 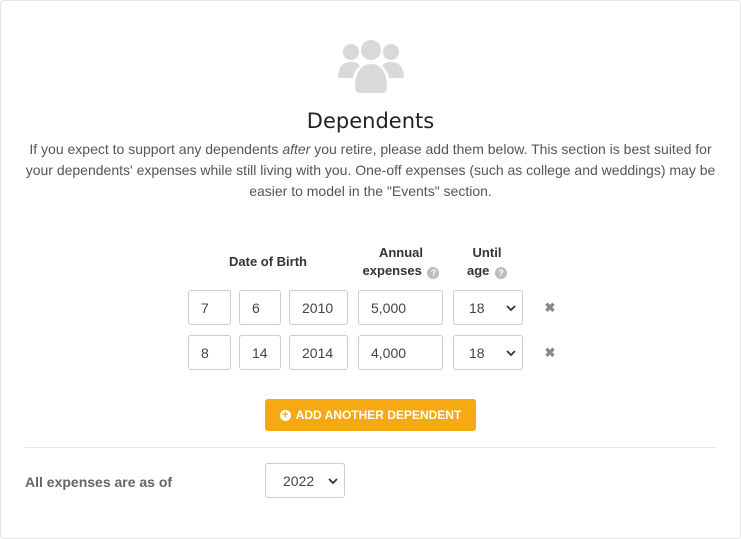 I want to click on dob-header-label: Date of Birth, so click(x=268, y=261).